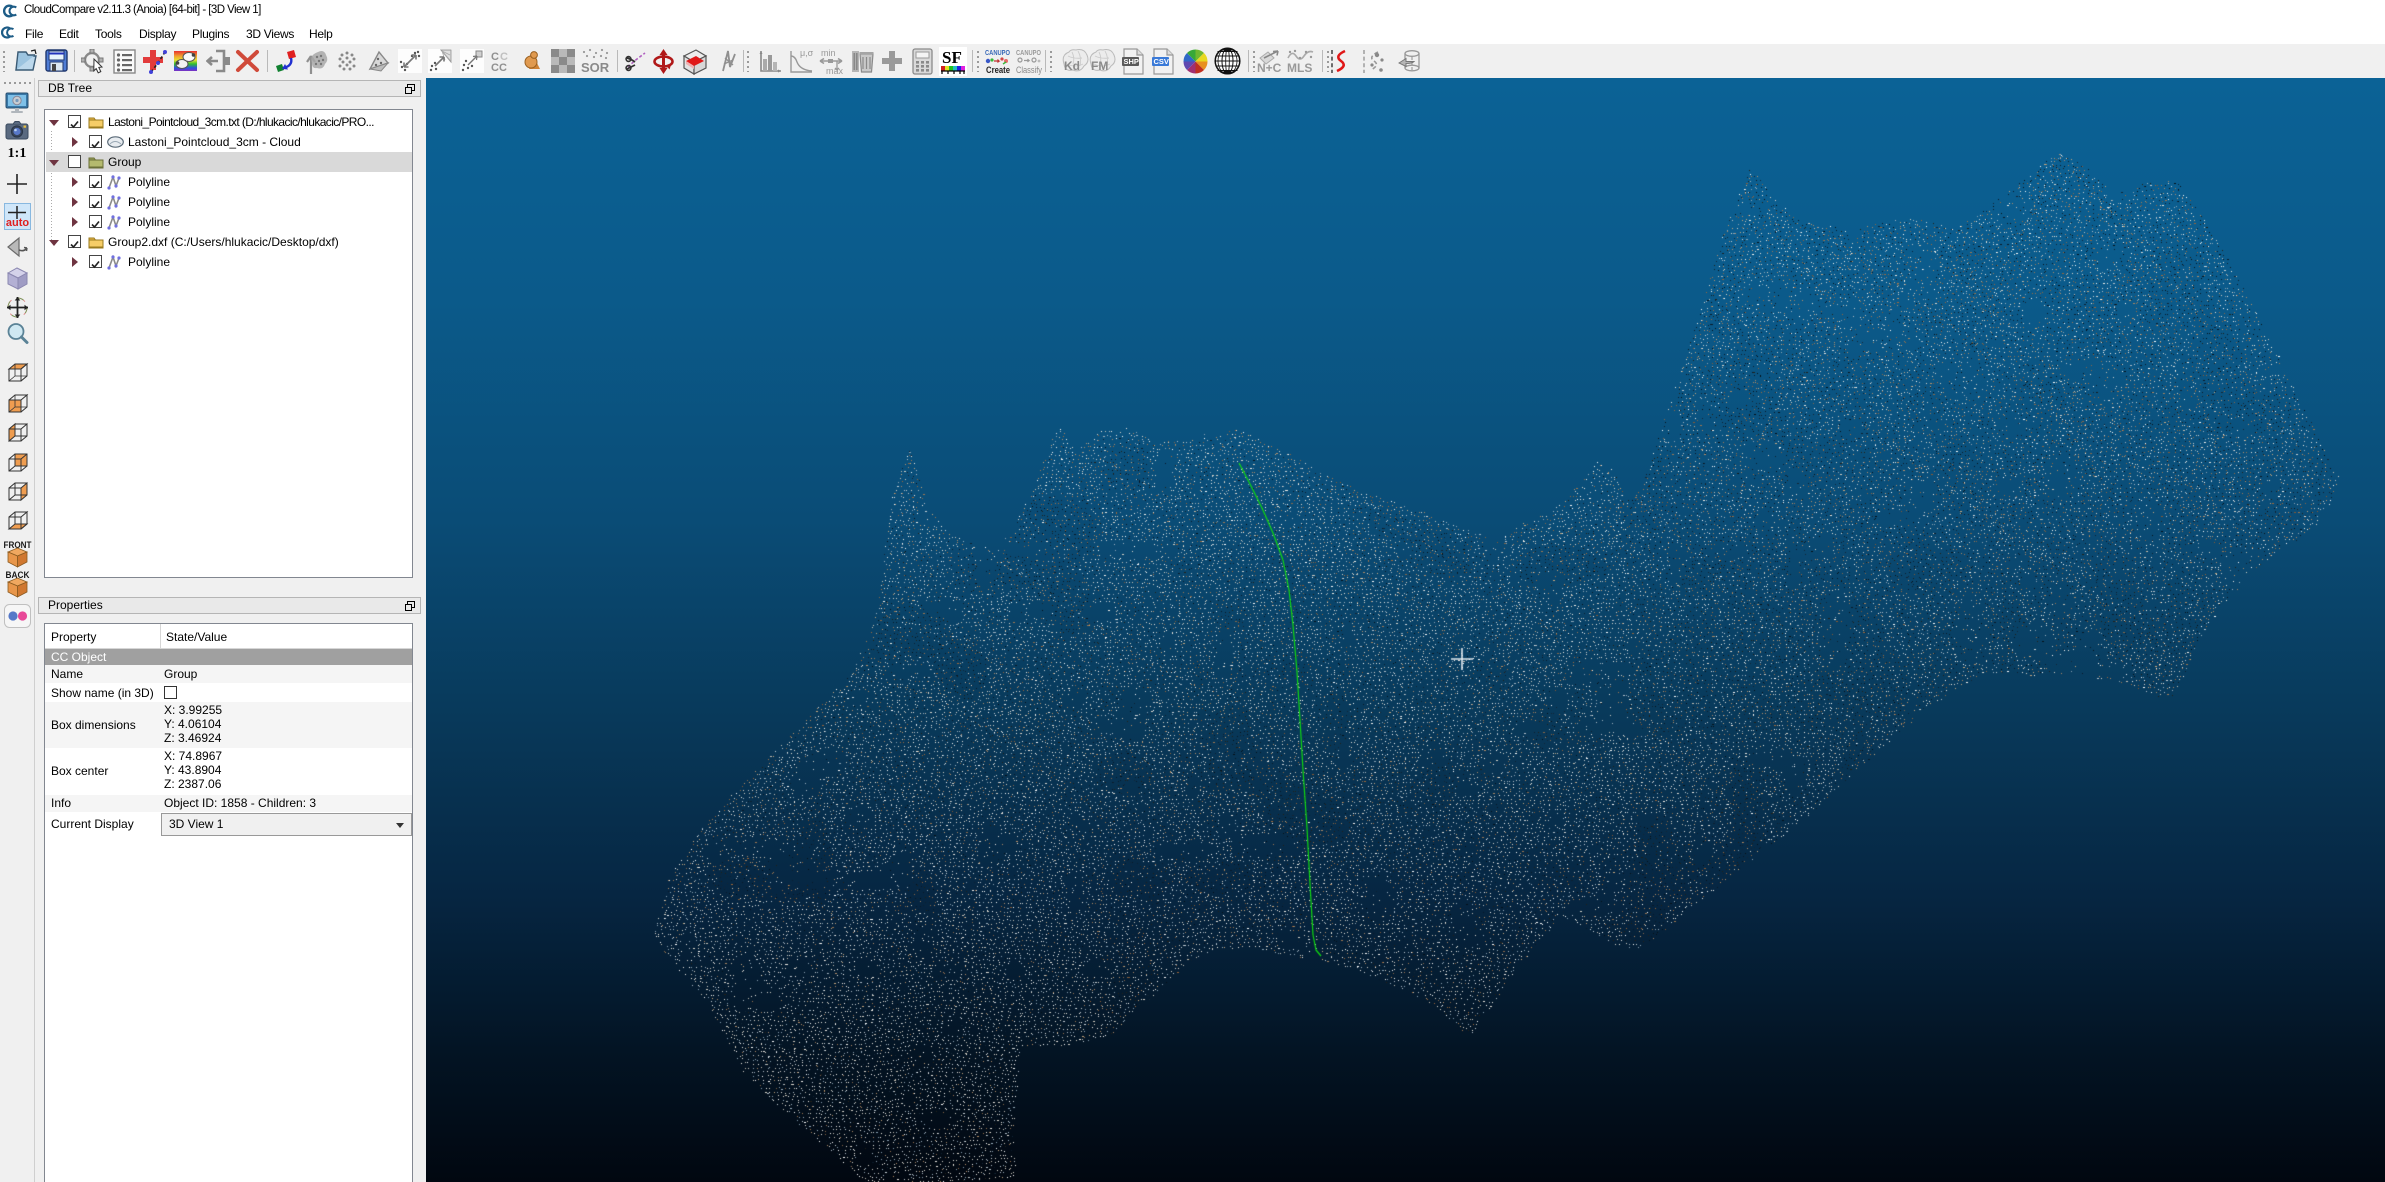 This screenshot has height=1182, width=2385. I want to click on svg-text: CSV, so click(1161, 61).